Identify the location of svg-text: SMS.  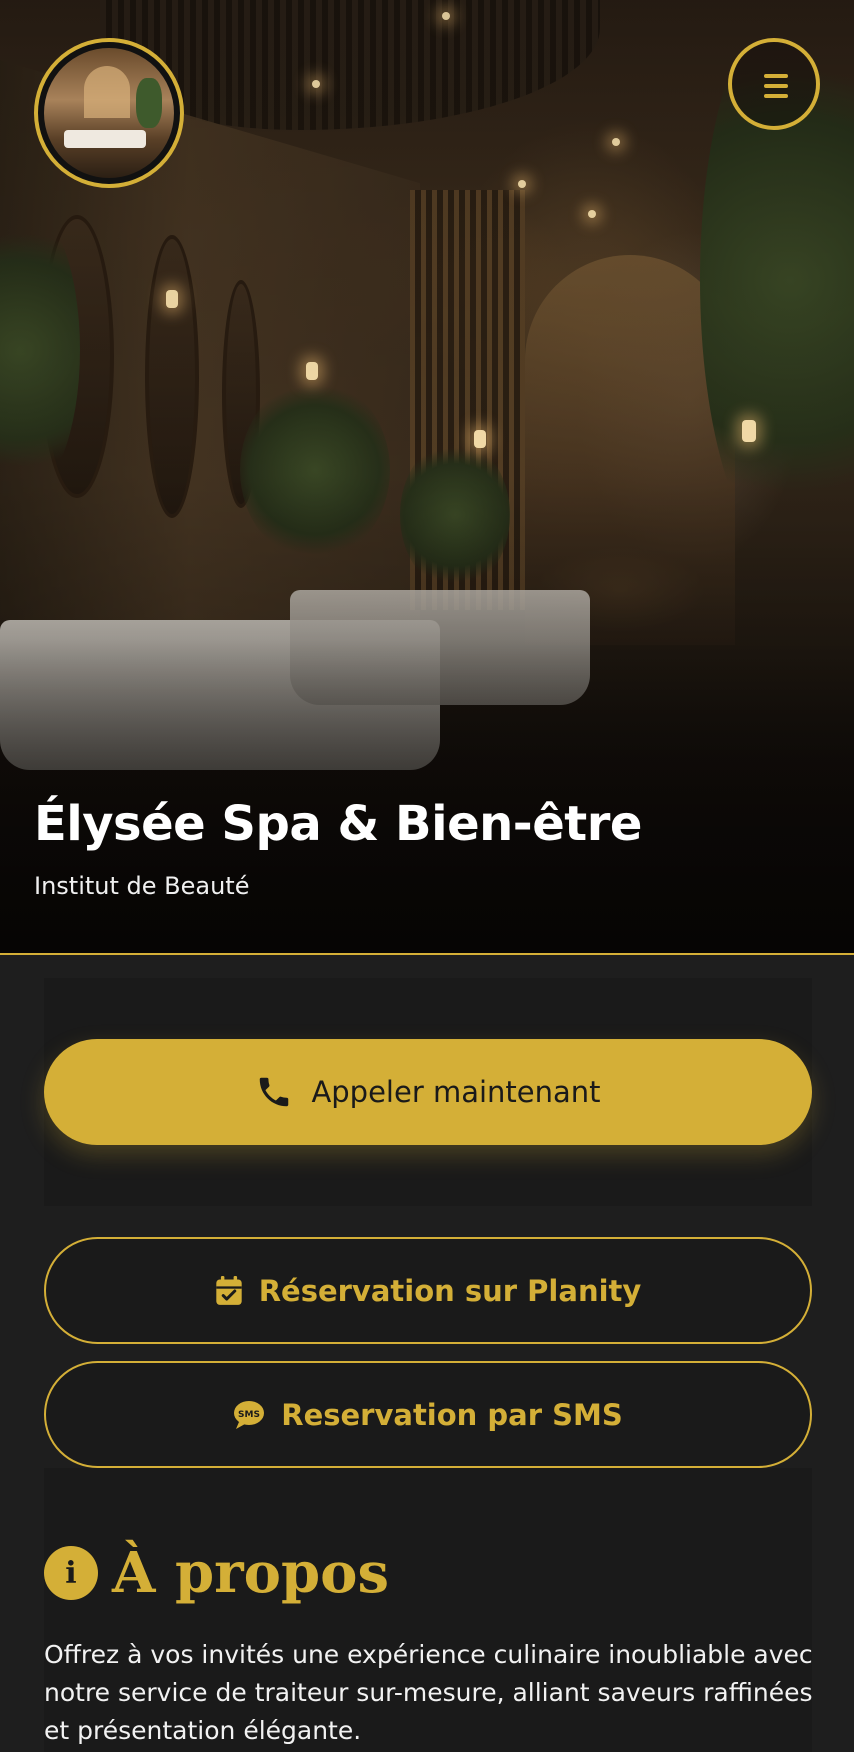
(249, 1415).